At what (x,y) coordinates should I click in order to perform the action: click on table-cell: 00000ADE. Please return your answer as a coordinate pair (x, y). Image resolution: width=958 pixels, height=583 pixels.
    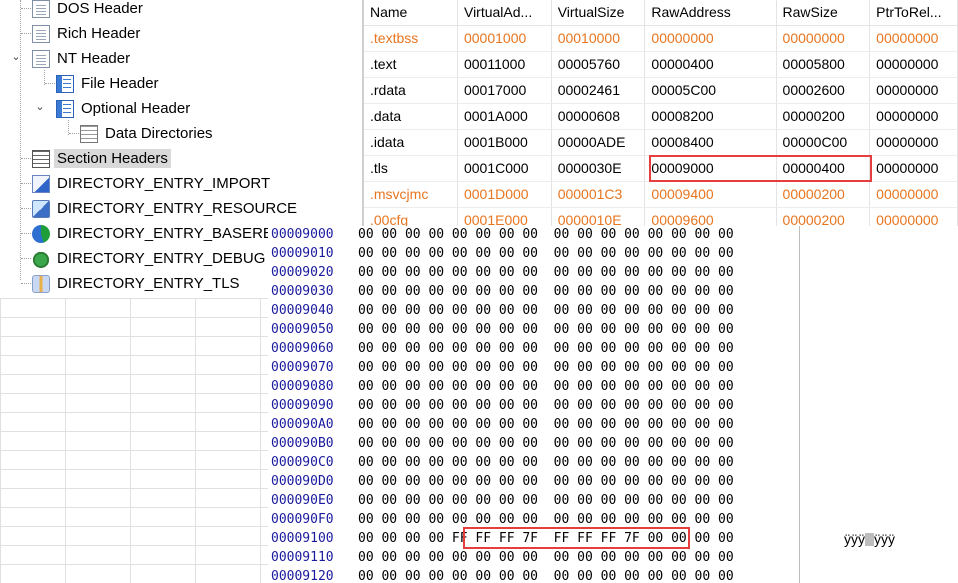
    Looking at the image, I should click on (598, 142).